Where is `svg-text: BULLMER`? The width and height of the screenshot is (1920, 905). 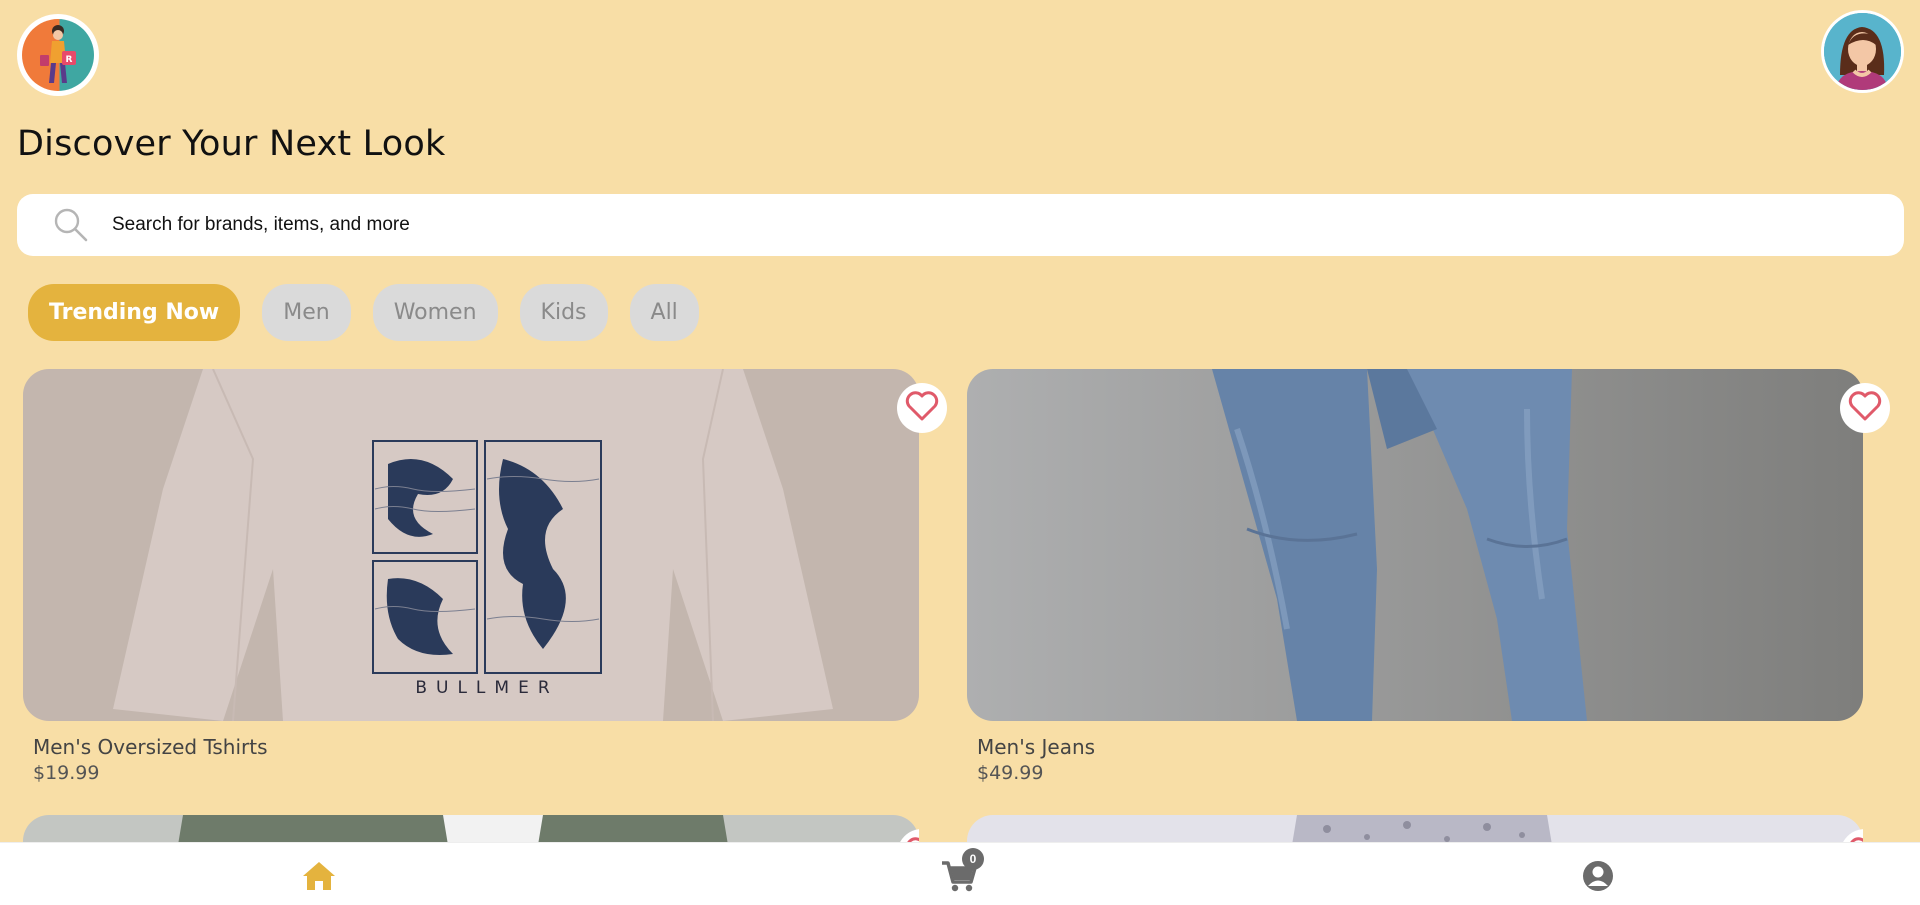
svg-text: BULLMER is located at coordinates (486, 688).